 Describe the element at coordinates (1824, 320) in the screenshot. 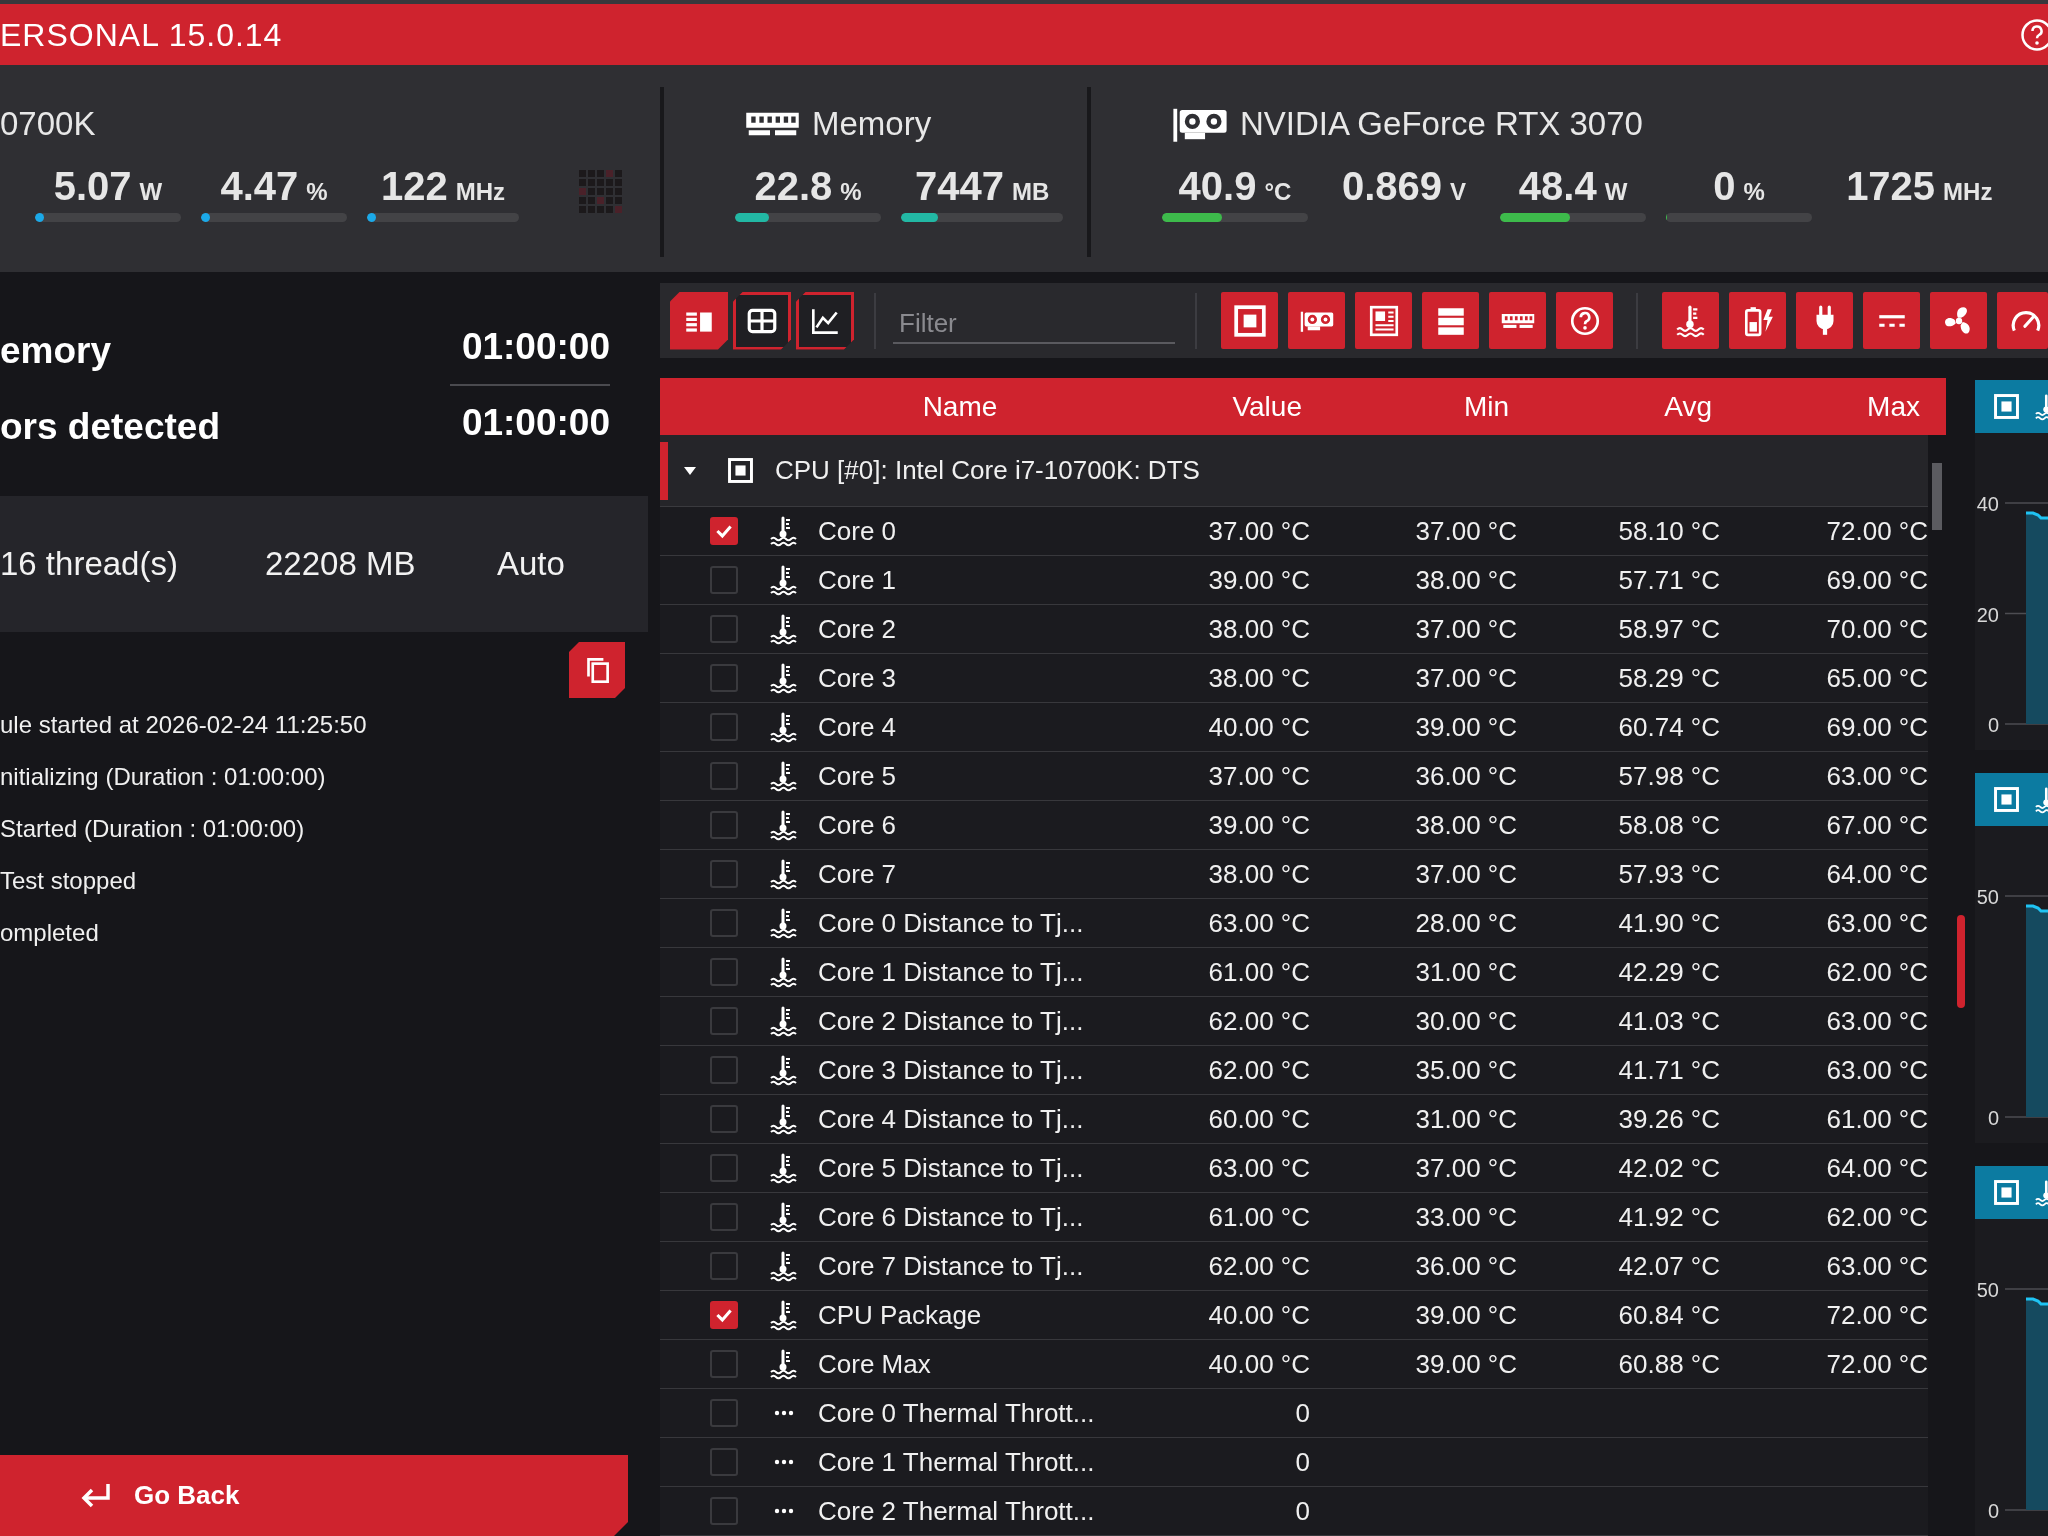

I see `plug-filter-button` at that location.